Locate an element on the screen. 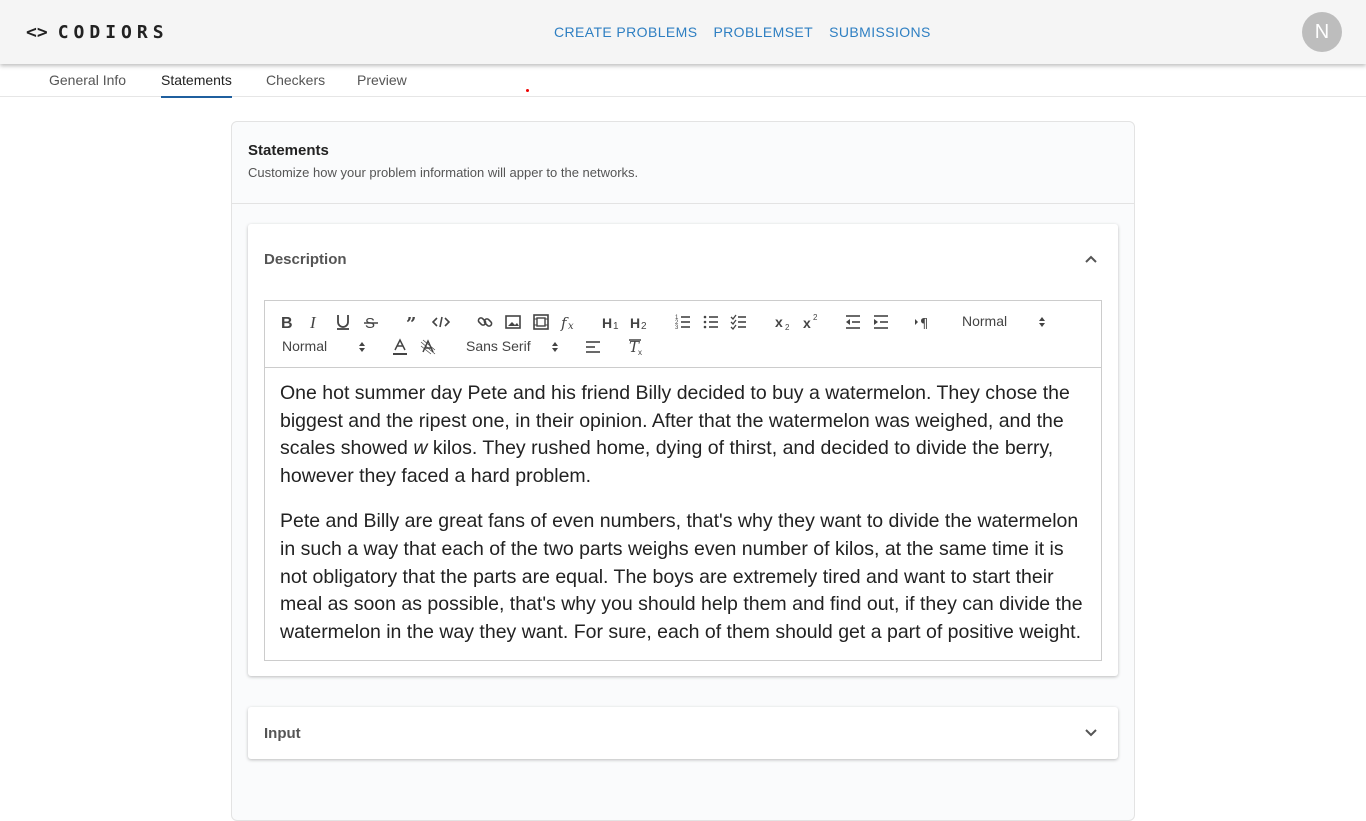  background-color-icon is located at coordinates (428, 347).